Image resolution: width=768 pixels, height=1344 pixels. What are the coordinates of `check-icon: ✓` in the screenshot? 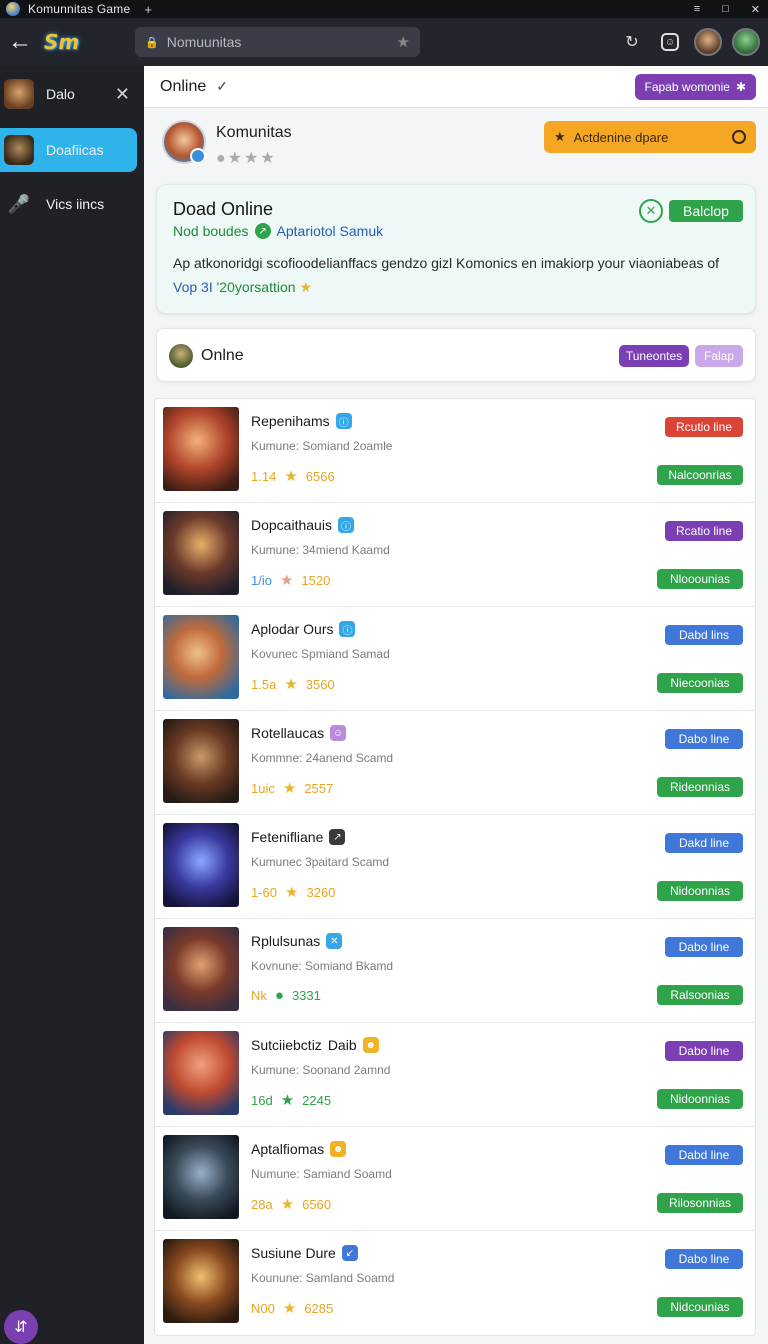 It's located at (222, 86).